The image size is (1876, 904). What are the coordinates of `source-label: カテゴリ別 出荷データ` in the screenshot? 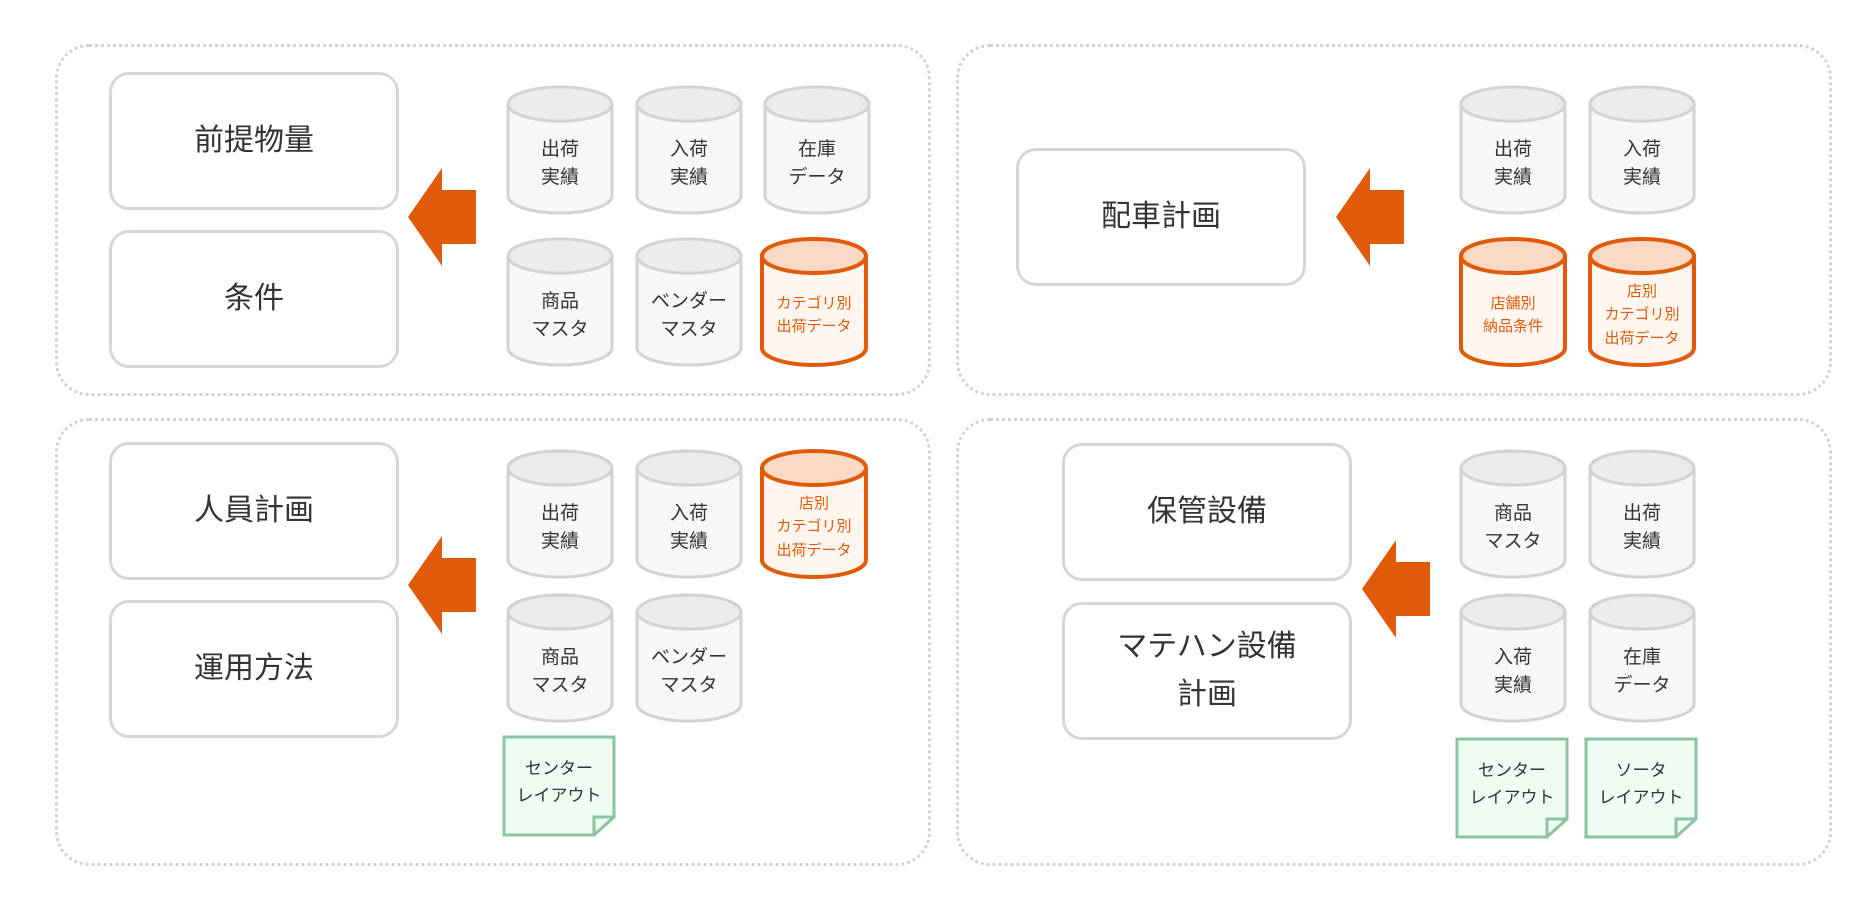 It's located at (814, 314).